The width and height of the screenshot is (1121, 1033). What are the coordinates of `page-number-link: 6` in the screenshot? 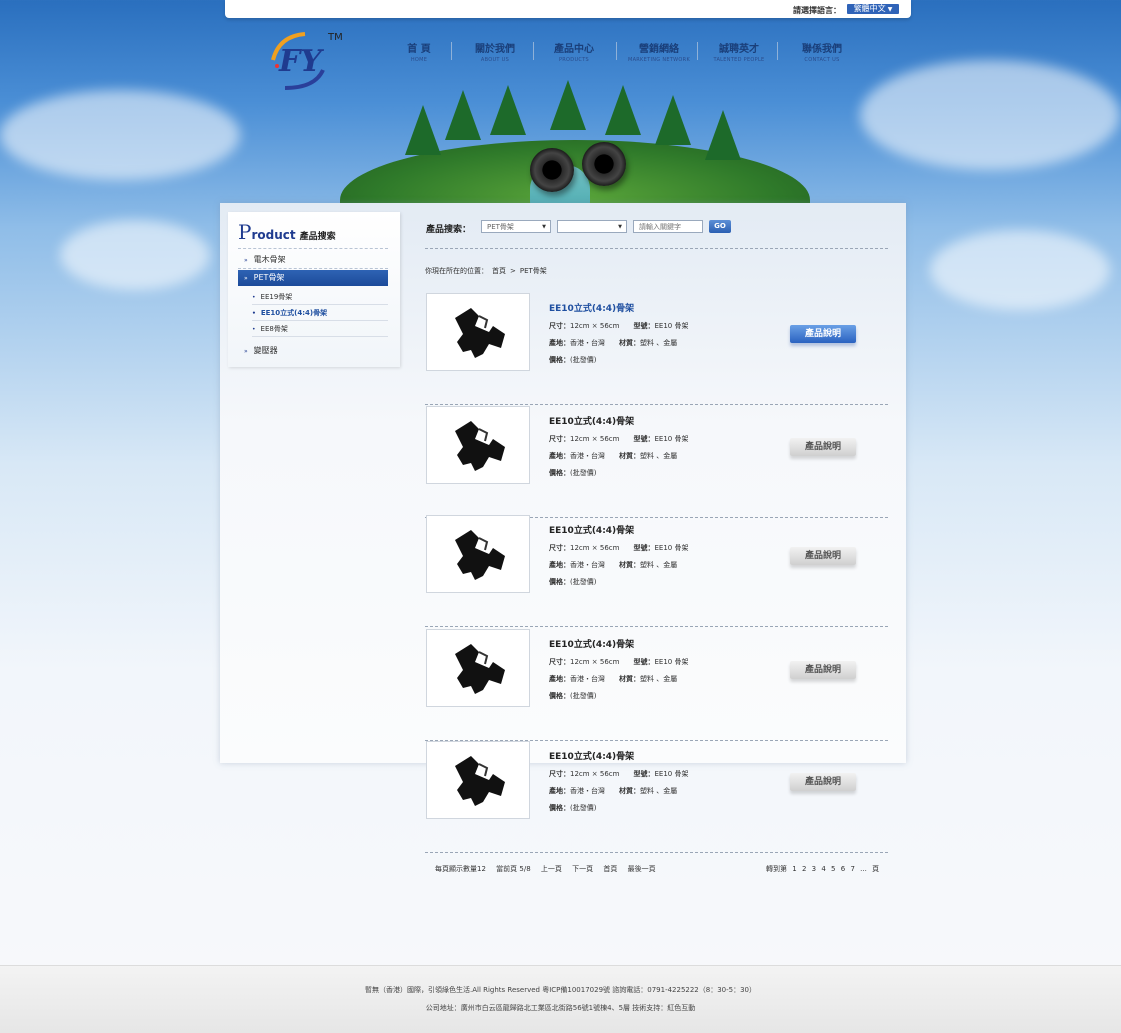 It's located at (843, 869).